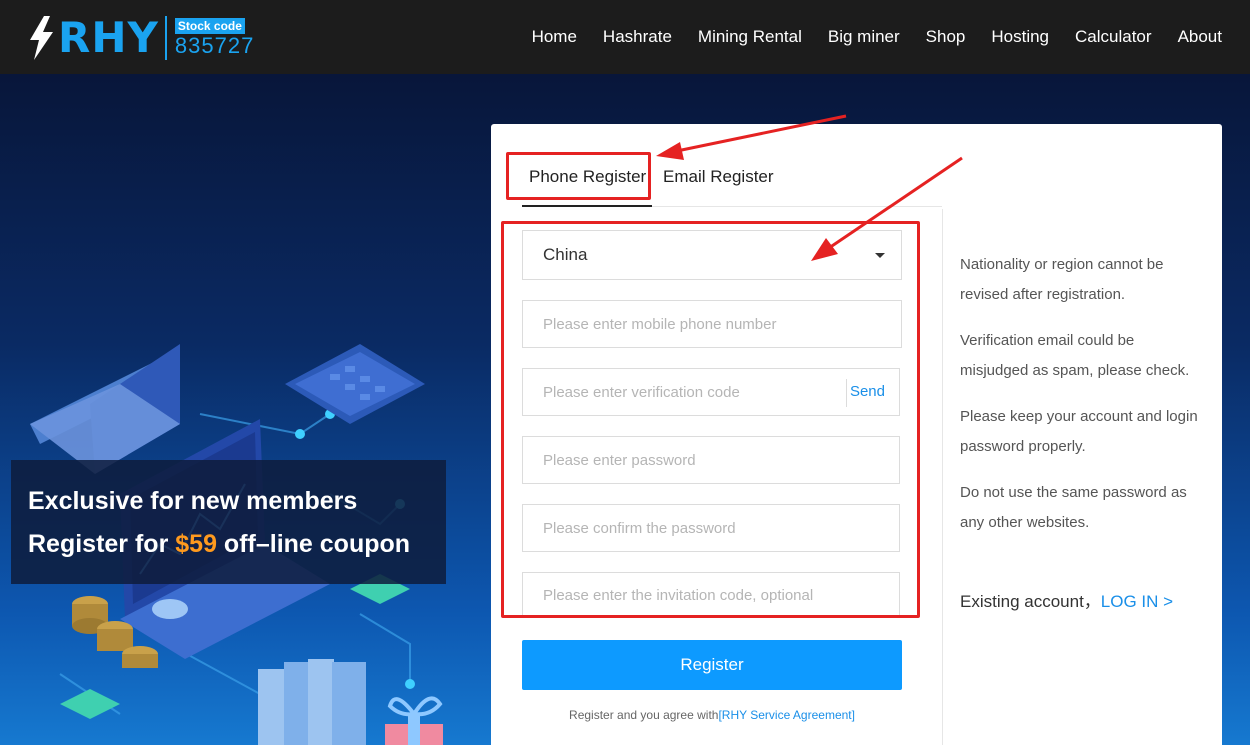 The height and width of the screenshot is (745, 1250). What do you see at coordinates (1113, 37) in the screenshot?
I see `nav-calculator: Calculator` at bounding box center [1113, 37].